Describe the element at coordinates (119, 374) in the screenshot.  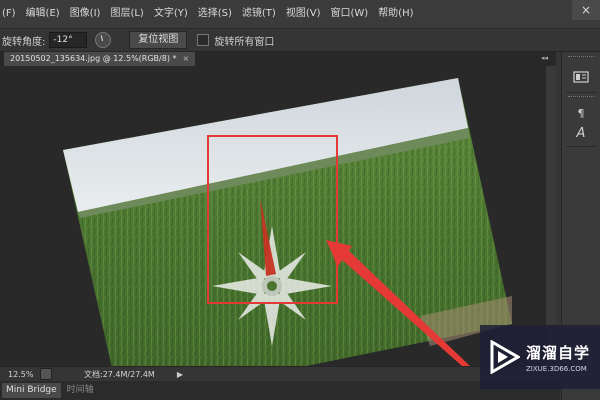
I see `document-size: 文档:27.4M/27.4M` at that location.